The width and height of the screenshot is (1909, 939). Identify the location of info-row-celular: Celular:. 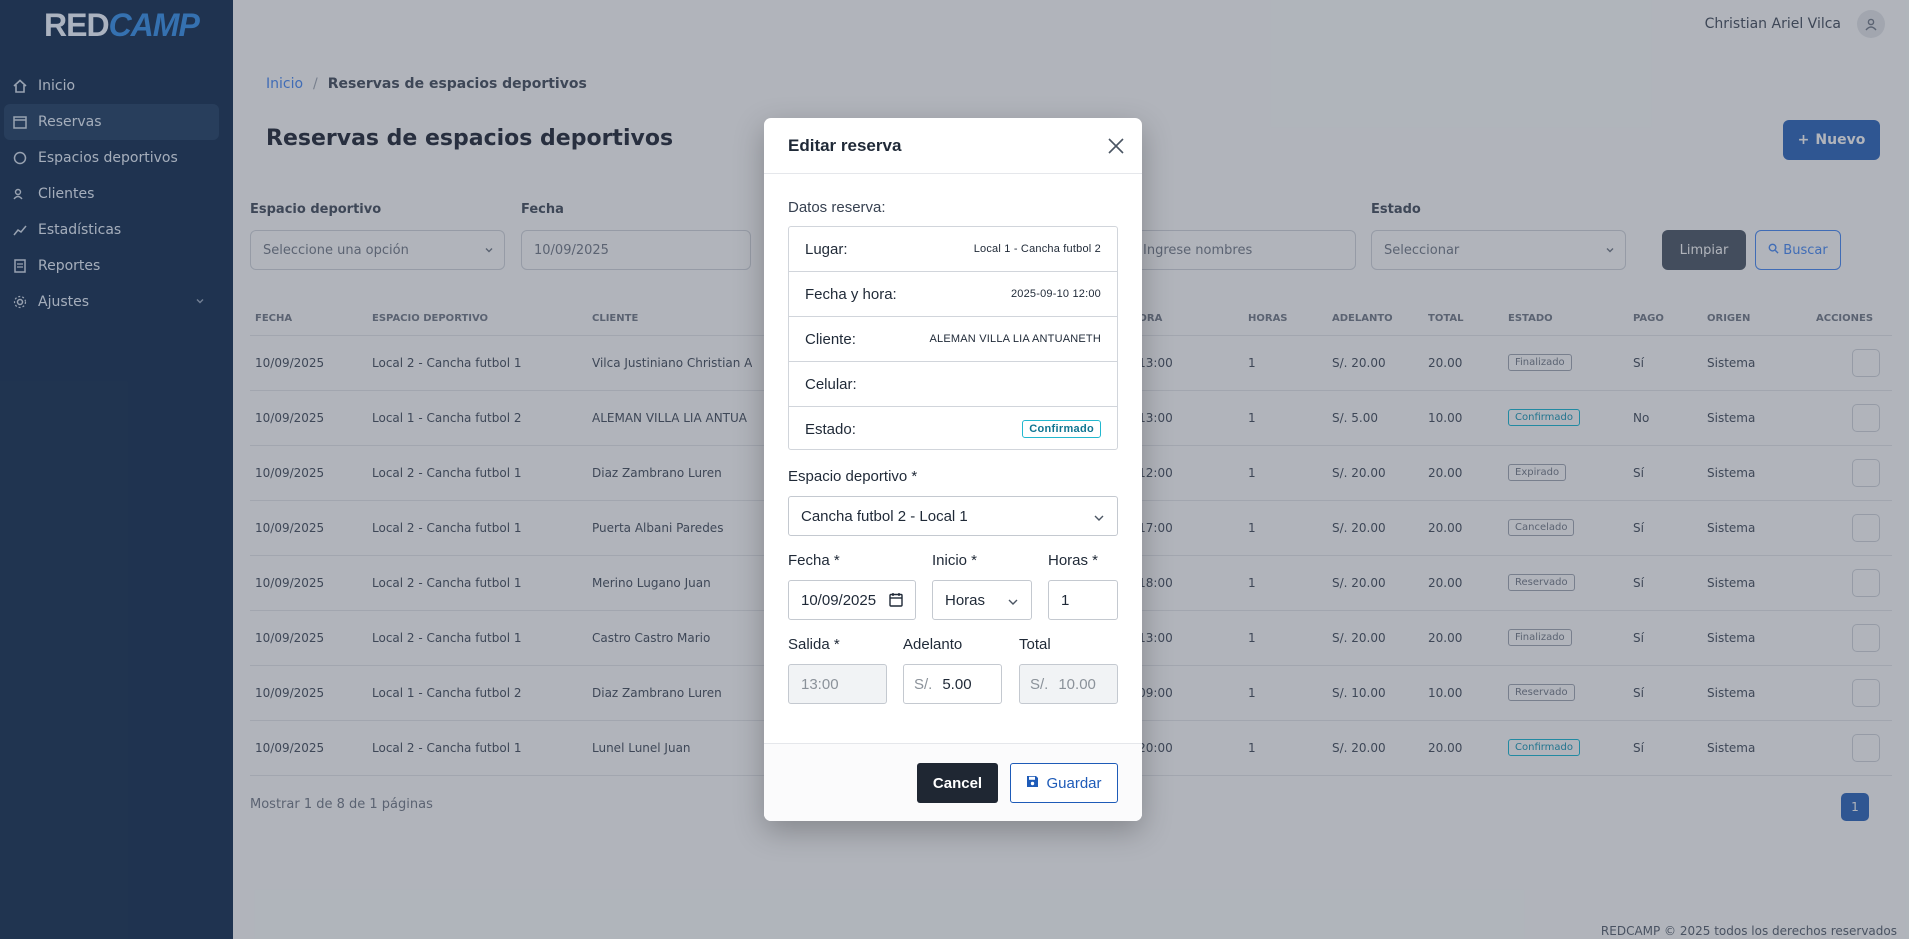
(953, 384).